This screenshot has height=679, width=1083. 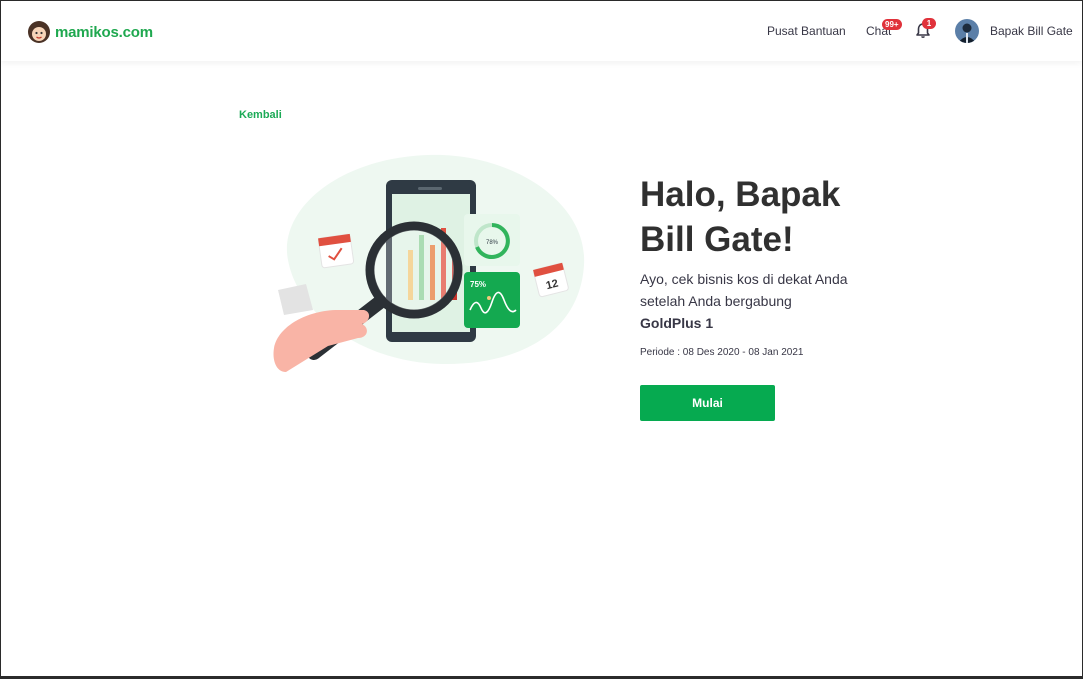 What do you see at coordinates (39, 32) in the screenshot?
I see `mamikos-mascot-icon` at bounding box center [39, 32].